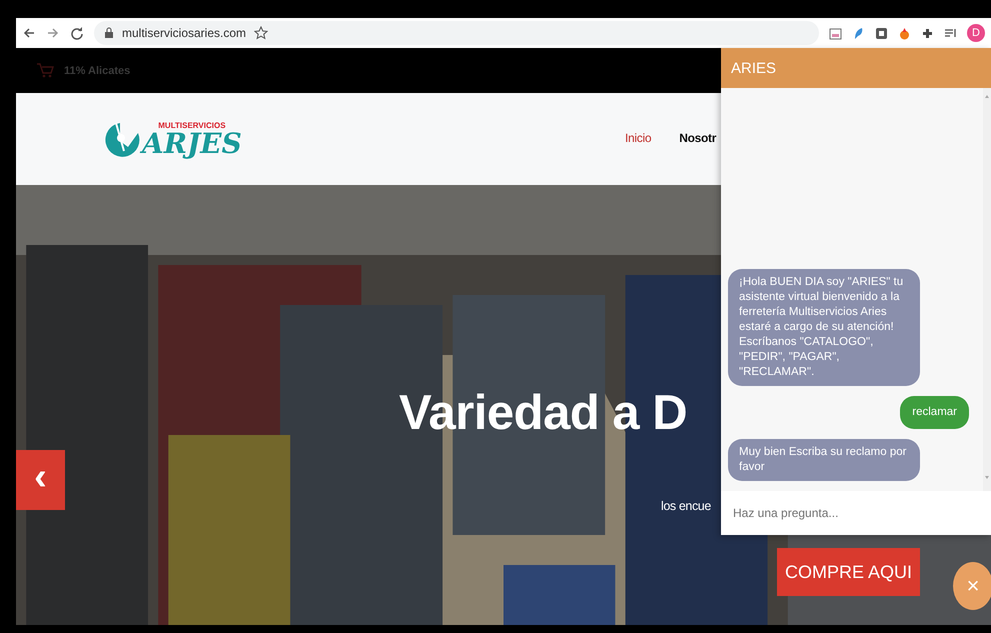 The height and width of the screenshot is (633, 991). Describe the element at coordinates (950, 33) in the screenshot. I see `playlist-icon` at that location.